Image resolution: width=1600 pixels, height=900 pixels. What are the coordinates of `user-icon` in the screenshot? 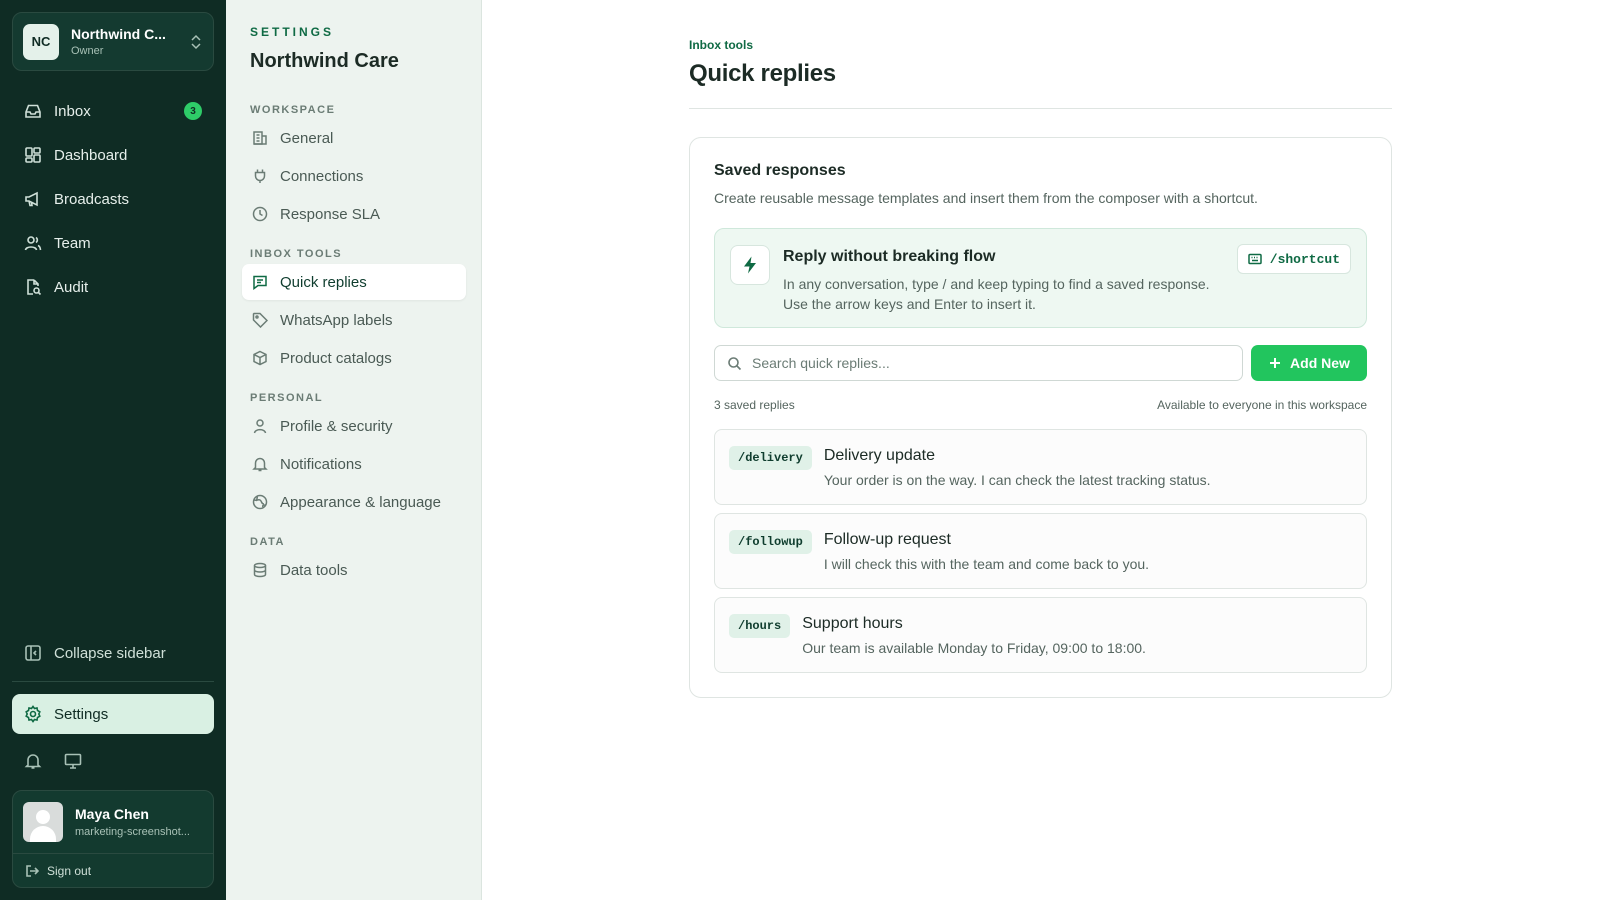 It's located at (260, 426).